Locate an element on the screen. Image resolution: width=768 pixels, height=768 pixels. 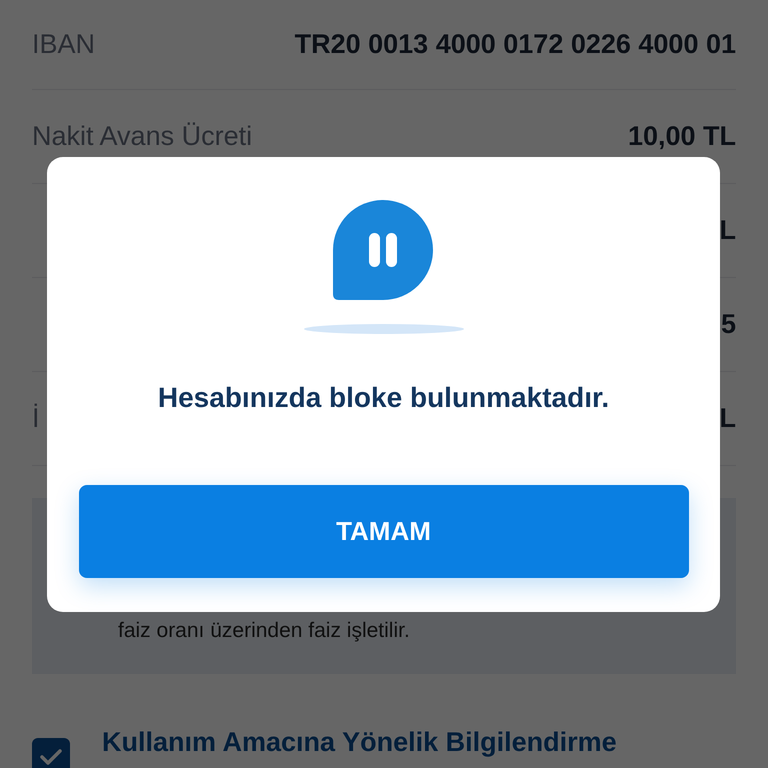
info-text: faiz oranı üzerinden faiz işletilir. is located at coordinates (264, 631).